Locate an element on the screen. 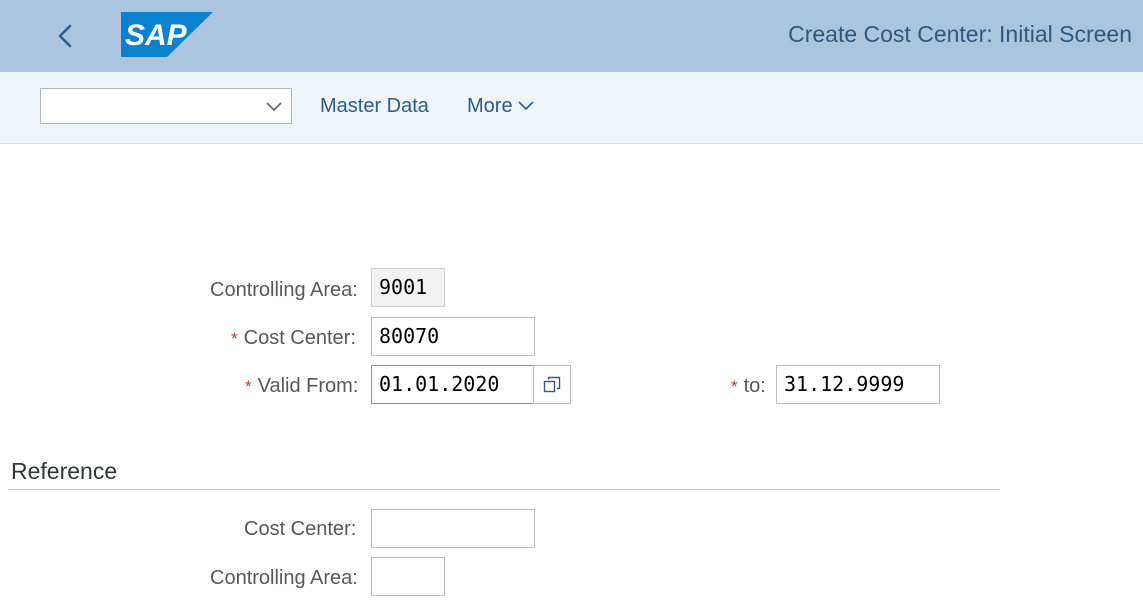 The image size is (1143, 605). cost-center-label: * Cost Center: is located at coordinates (293, 338).